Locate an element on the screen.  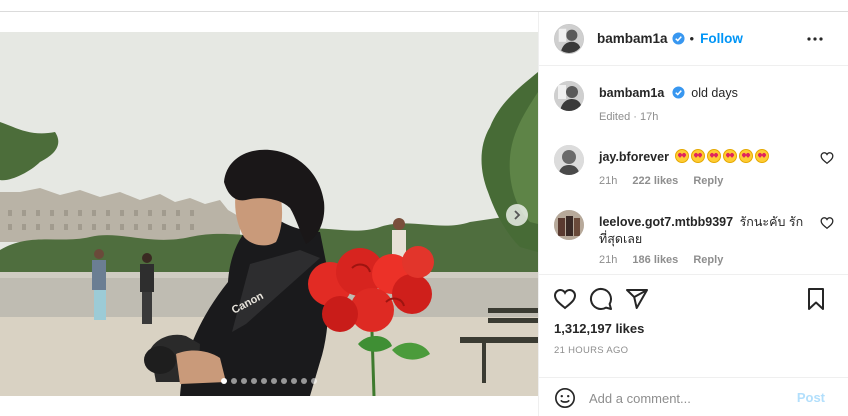
more-horizontal-icon is located at coordinates (815, 39).